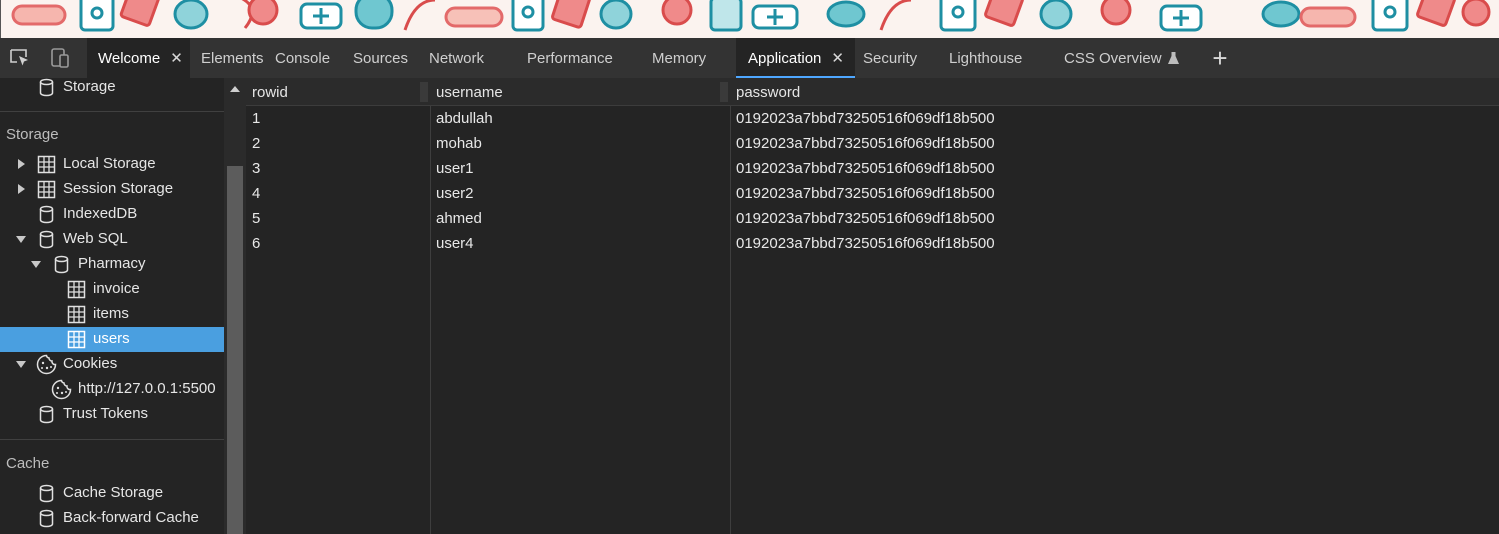 This screenshot has width=1499, height=534. Describe the element at coordinates (1006, 58) in the screenshot. I see `tab-lighthouse: Lighthouse` at that location.